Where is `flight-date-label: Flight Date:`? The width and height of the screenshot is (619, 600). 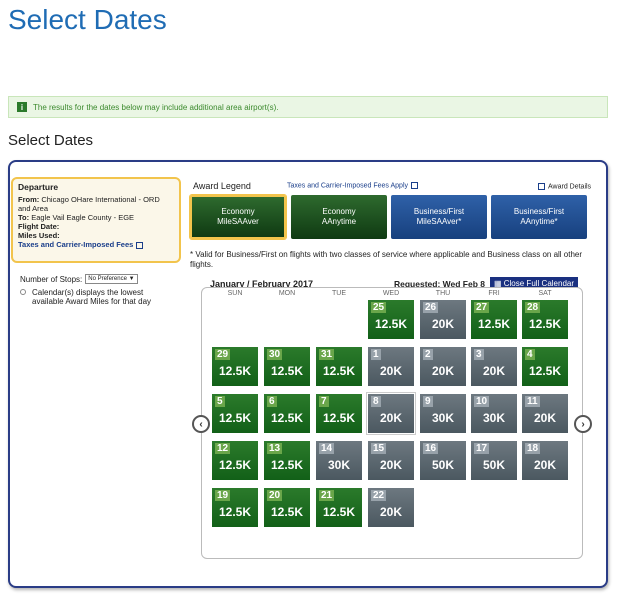 flight-date-label: Flight Date: is located at coordinates (39, 226).